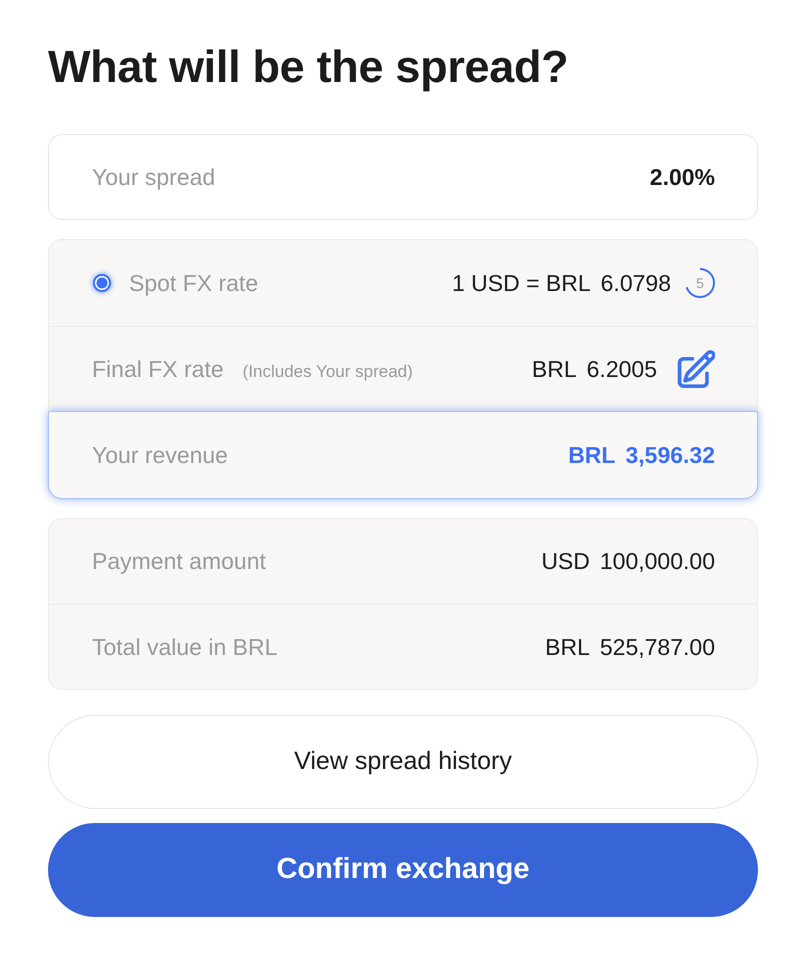 This screenshot has width=804, height=956. What do you see at coordinates (700, 283) in the screenshot?
I see `countdown-number: 5` at bounding box center [700, 283].